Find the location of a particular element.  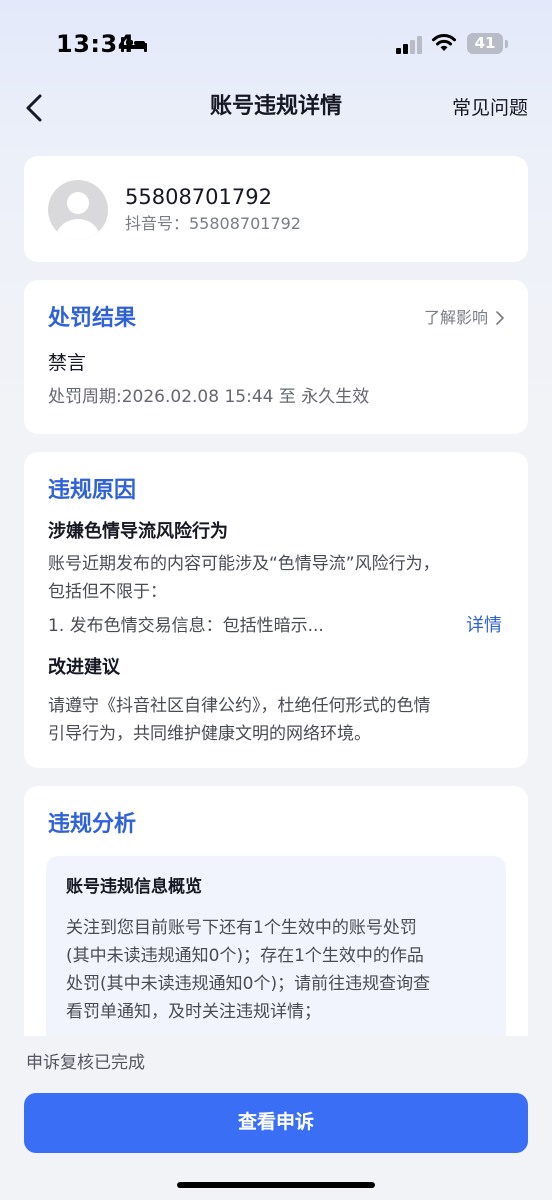

analysis-title: 违规分析 is located at coordinates (92, 824).